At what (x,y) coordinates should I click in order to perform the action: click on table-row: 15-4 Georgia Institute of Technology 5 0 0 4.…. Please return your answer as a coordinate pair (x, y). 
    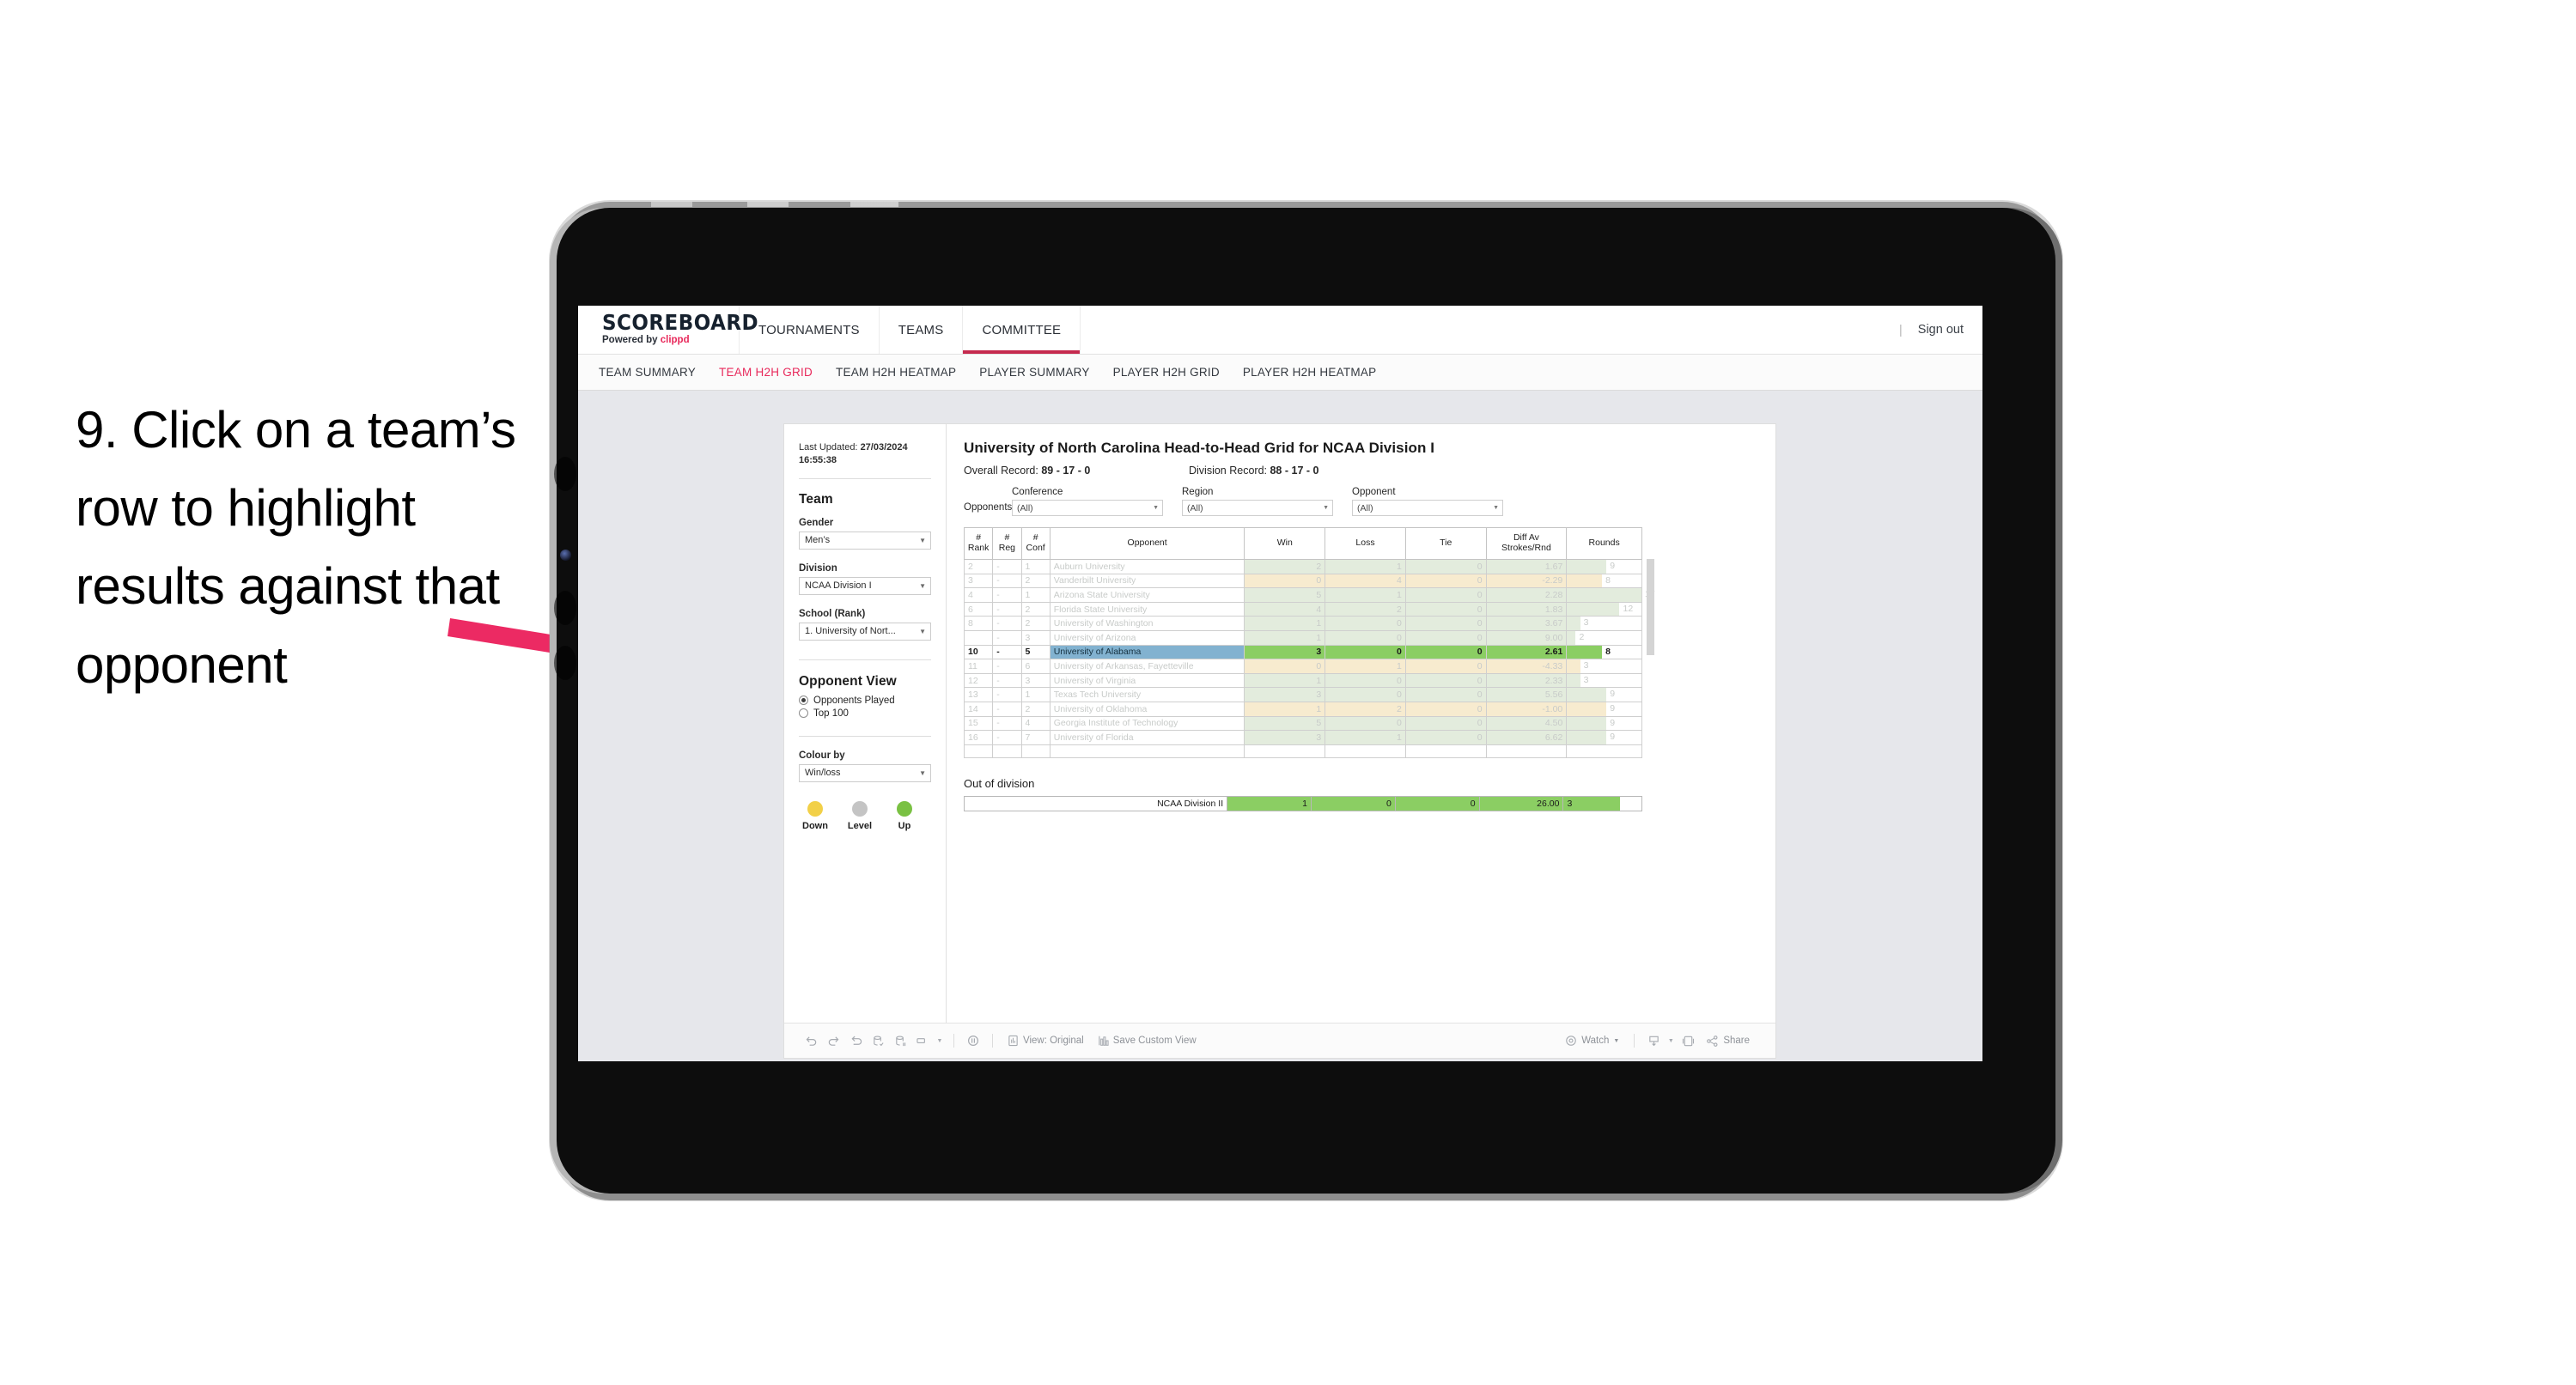
    Looking at the image, I should click on (1302, 723).